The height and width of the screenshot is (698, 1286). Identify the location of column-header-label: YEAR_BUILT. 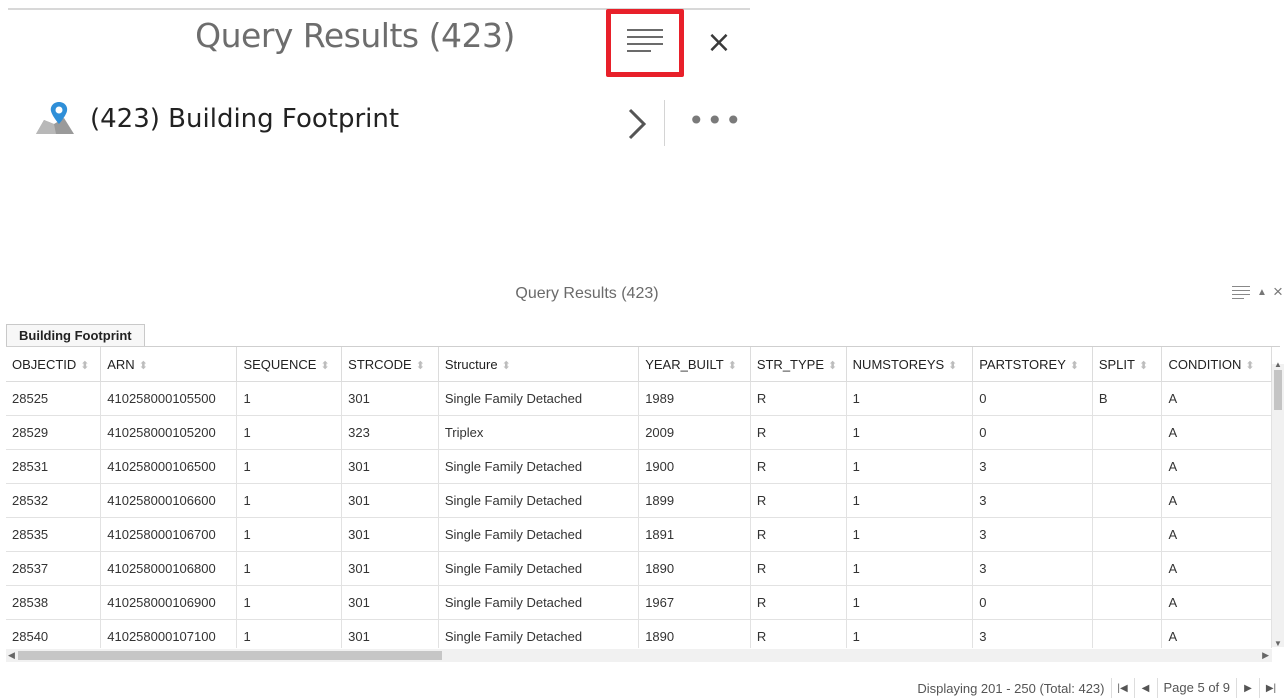
(684, 364).